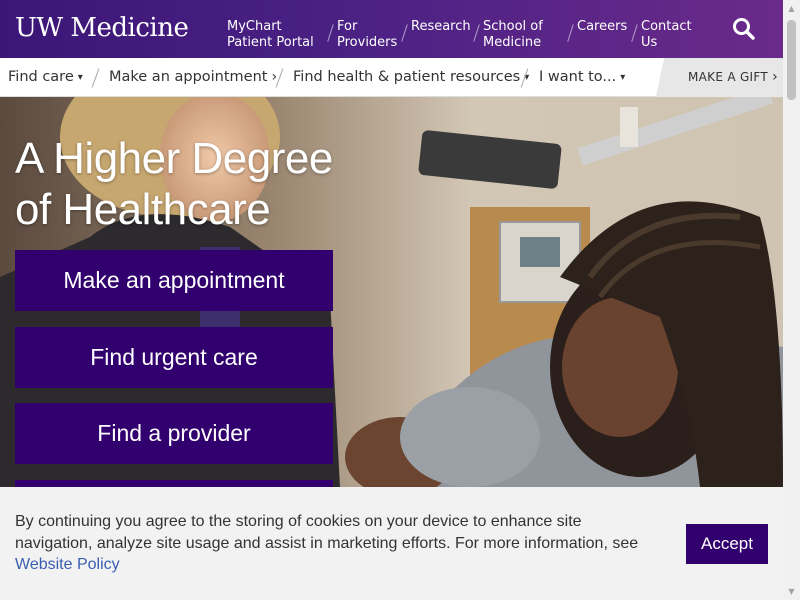  What do you see at coordinates (513, 26) in the screenshot?
I see `nav-label: School of` at bounding box center [513, 26].